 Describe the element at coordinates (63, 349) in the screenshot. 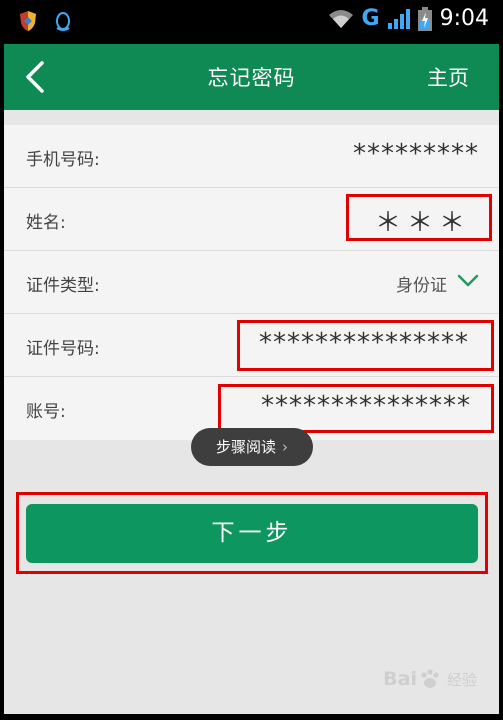

I see `id-number-label: 证件号码:` at that location.